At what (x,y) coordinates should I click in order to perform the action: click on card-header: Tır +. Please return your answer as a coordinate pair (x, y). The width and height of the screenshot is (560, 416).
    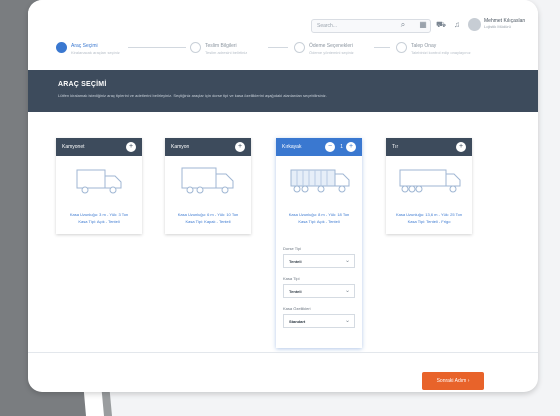
    Looking at the image, I should click on (429, 147).